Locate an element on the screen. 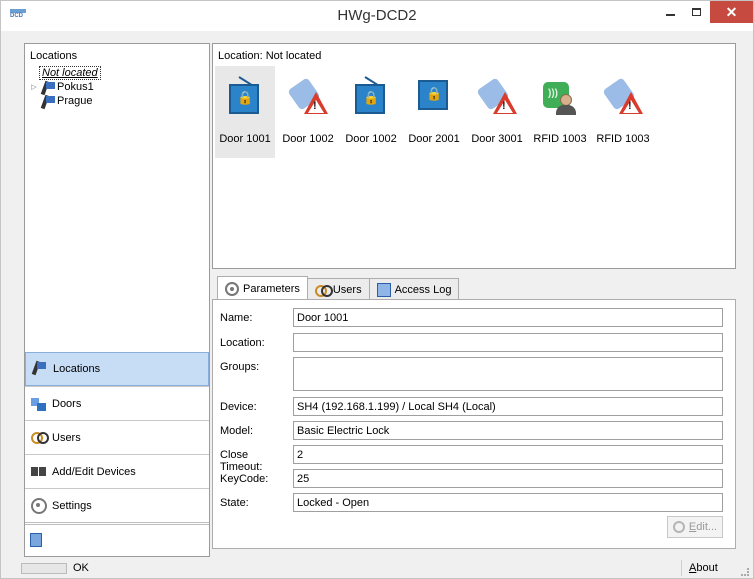  close-button: ✕ is located at coordinates (731, 12).